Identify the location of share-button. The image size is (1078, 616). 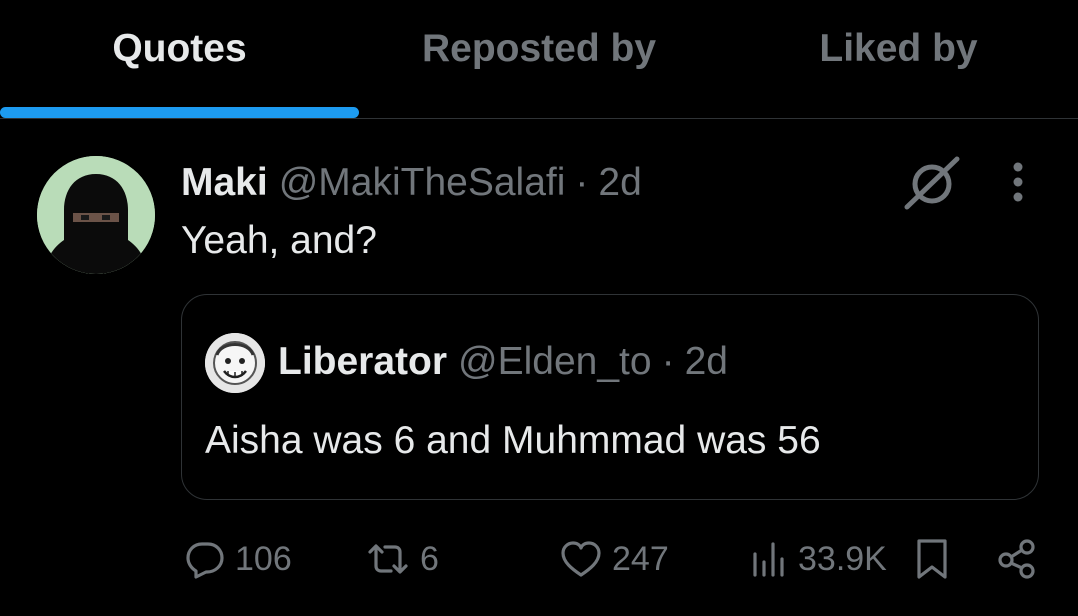
(1017, 559).